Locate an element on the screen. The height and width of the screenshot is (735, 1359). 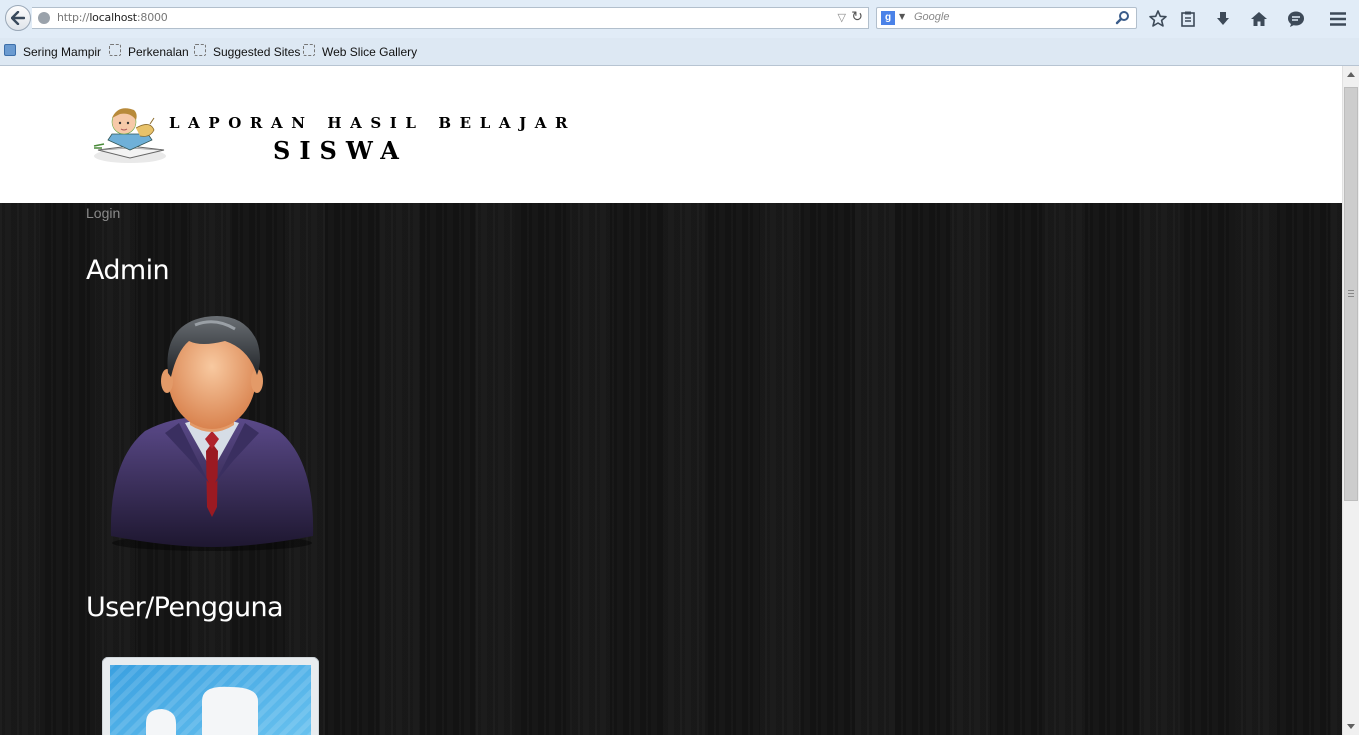
site-title-line1: LAPORAN HASIL BELAJAR is located at coordinates (373, 123).